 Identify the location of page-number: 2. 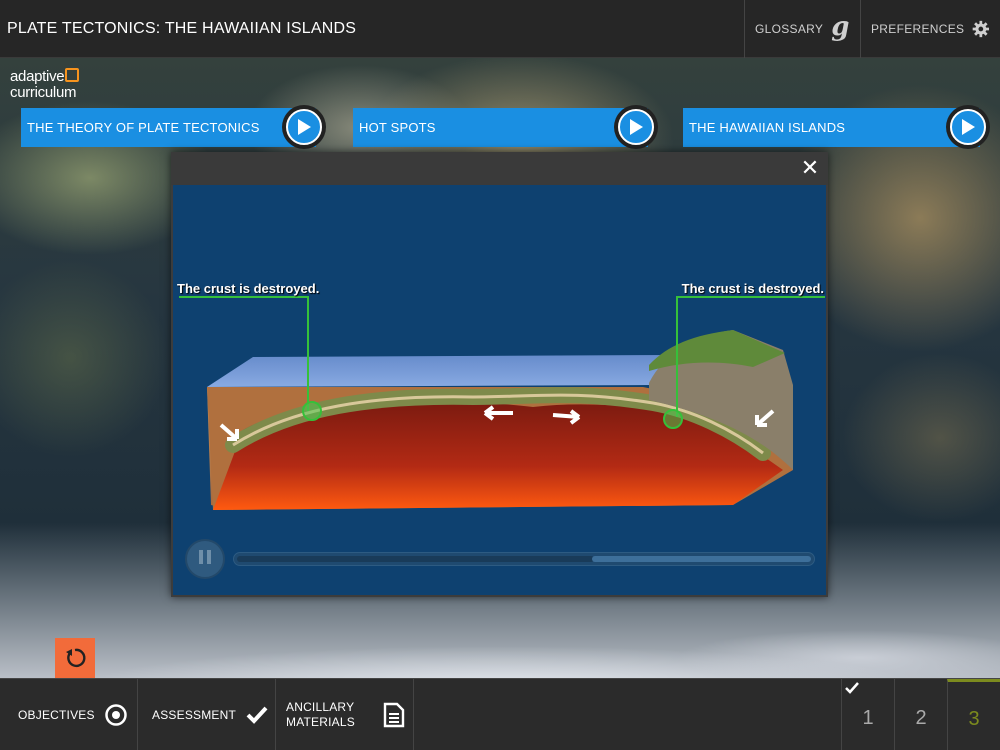
(921, 717).